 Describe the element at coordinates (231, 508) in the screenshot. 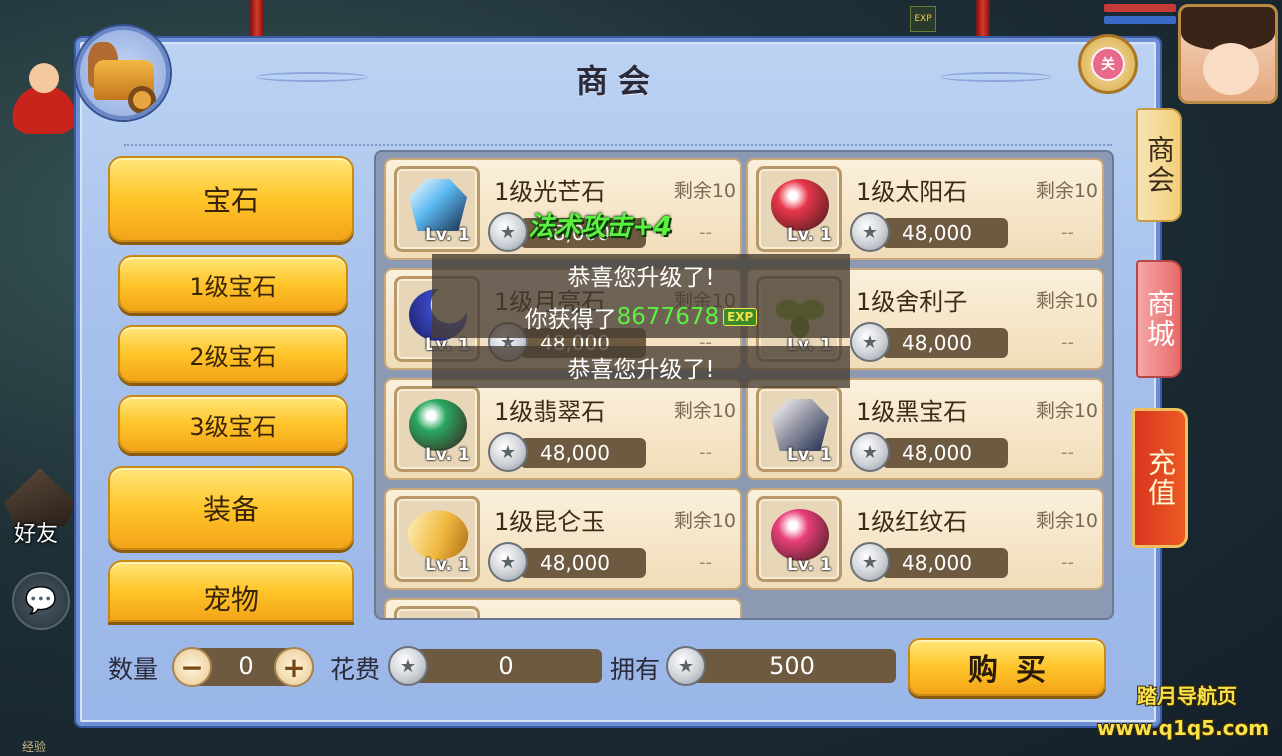

I see `category-equipment: 装备` at that location.